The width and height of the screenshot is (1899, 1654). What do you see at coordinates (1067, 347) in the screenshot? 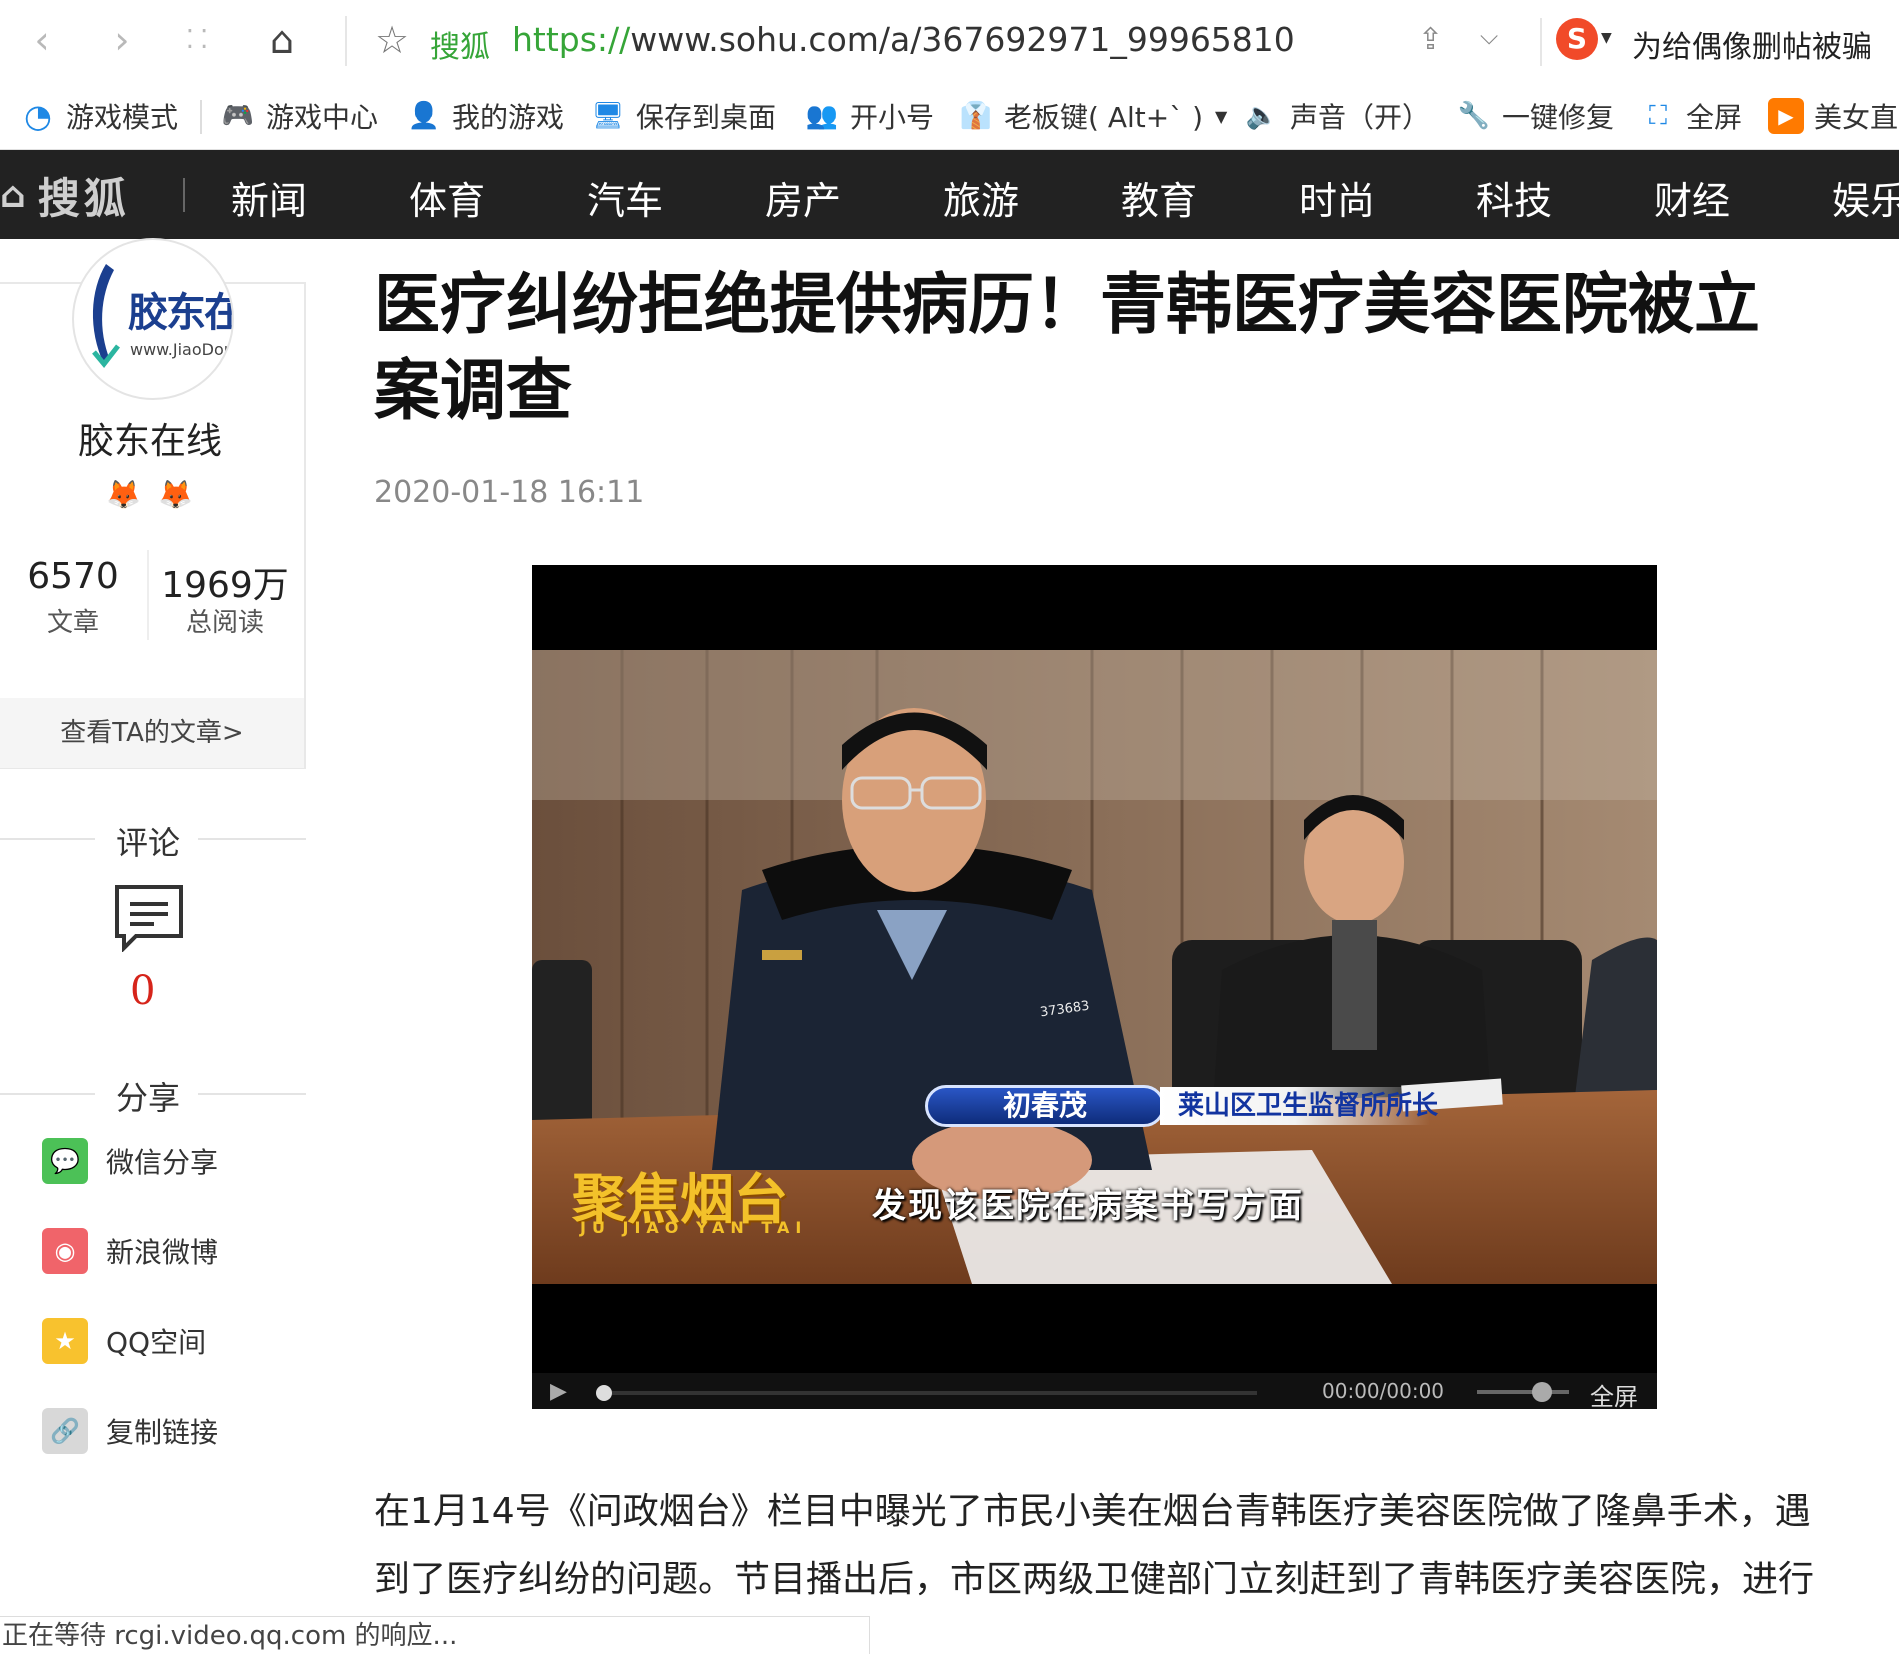
I see `article-title: 医疗纠纷拒绝提供病历！青韩医疗美容医院被立案调查` at bounding box center [1067, 347].